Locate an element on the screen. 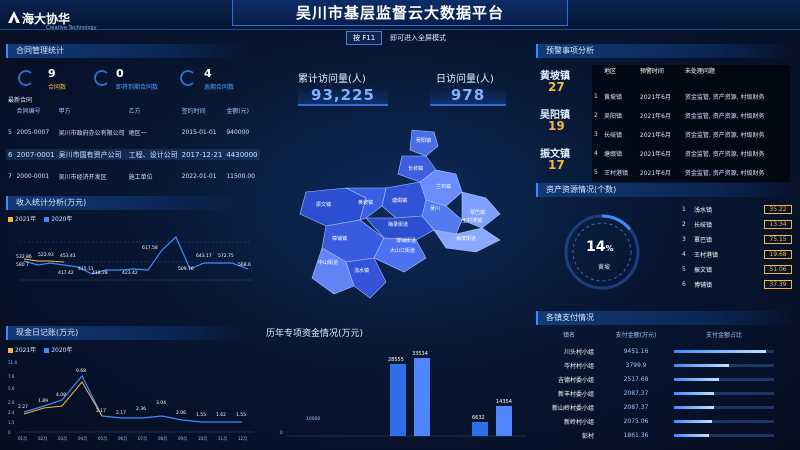  income-label: 580.7 is located at coordinates (22, 265).